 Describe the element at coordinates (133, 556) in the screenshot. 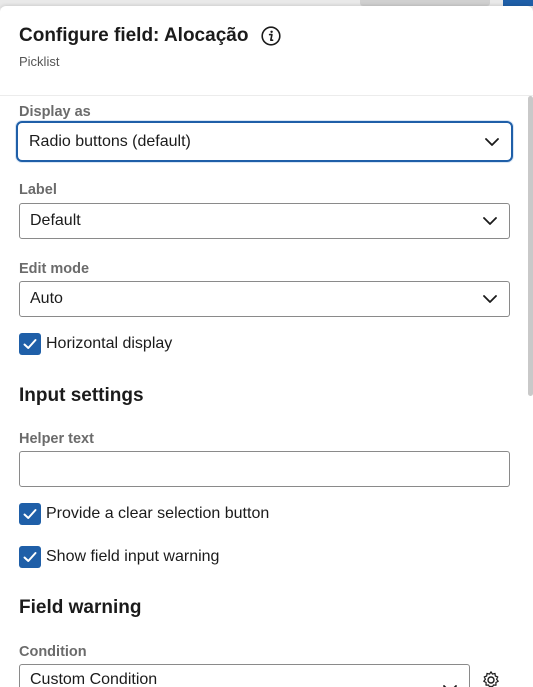

I see `field-input-warning-label: Show field input warning` at that location.